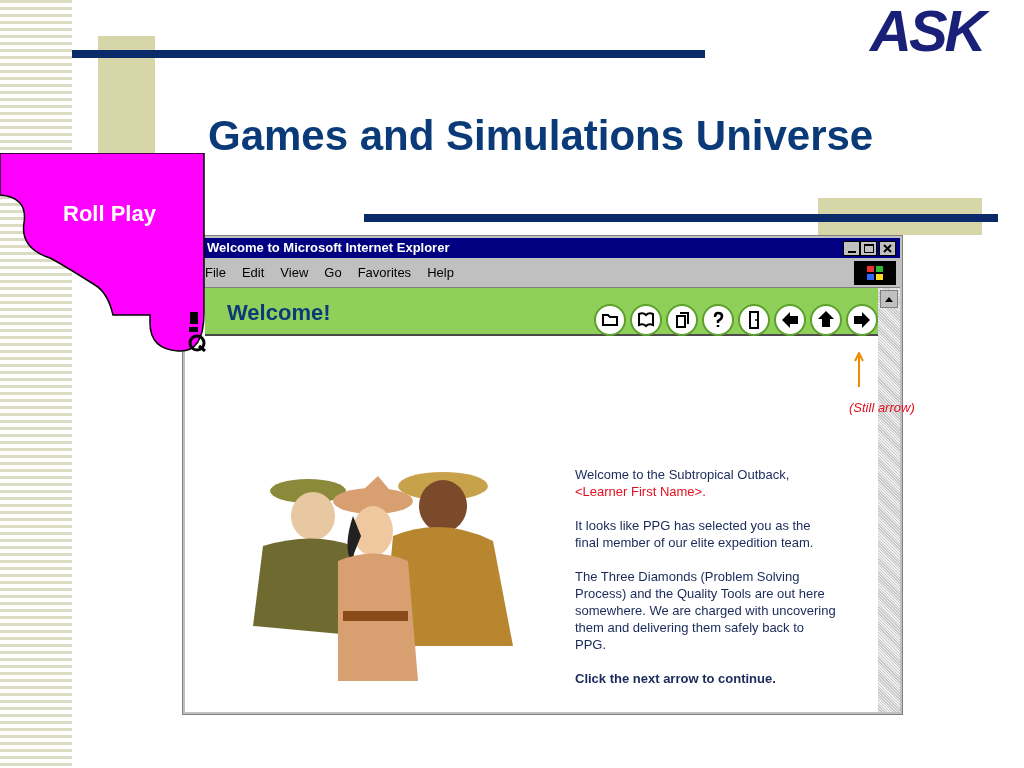 The height and width of the screenshot is (768, 1024). Describe the element at coordinates (279, 313) in the screenshot. I see `page-heading: Welcome!` at that location.